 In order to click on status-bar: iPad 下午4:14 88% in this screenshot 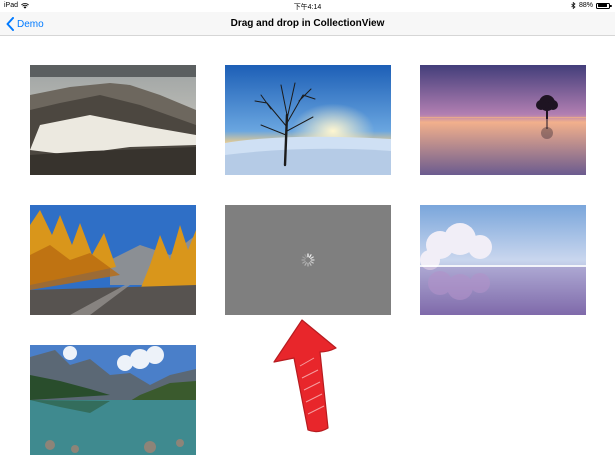, I will do `click(307, 6)`.